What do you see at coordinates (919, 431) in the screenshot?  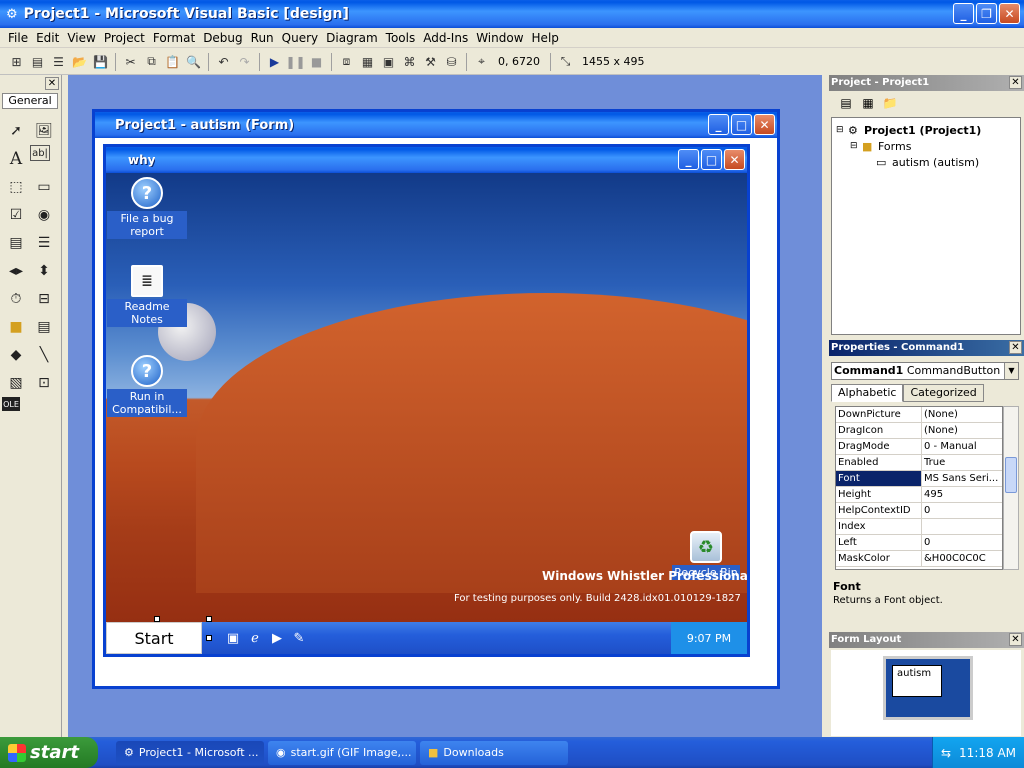 I see `property-row: DragIcon (None)` at bounding box center [919, 431].